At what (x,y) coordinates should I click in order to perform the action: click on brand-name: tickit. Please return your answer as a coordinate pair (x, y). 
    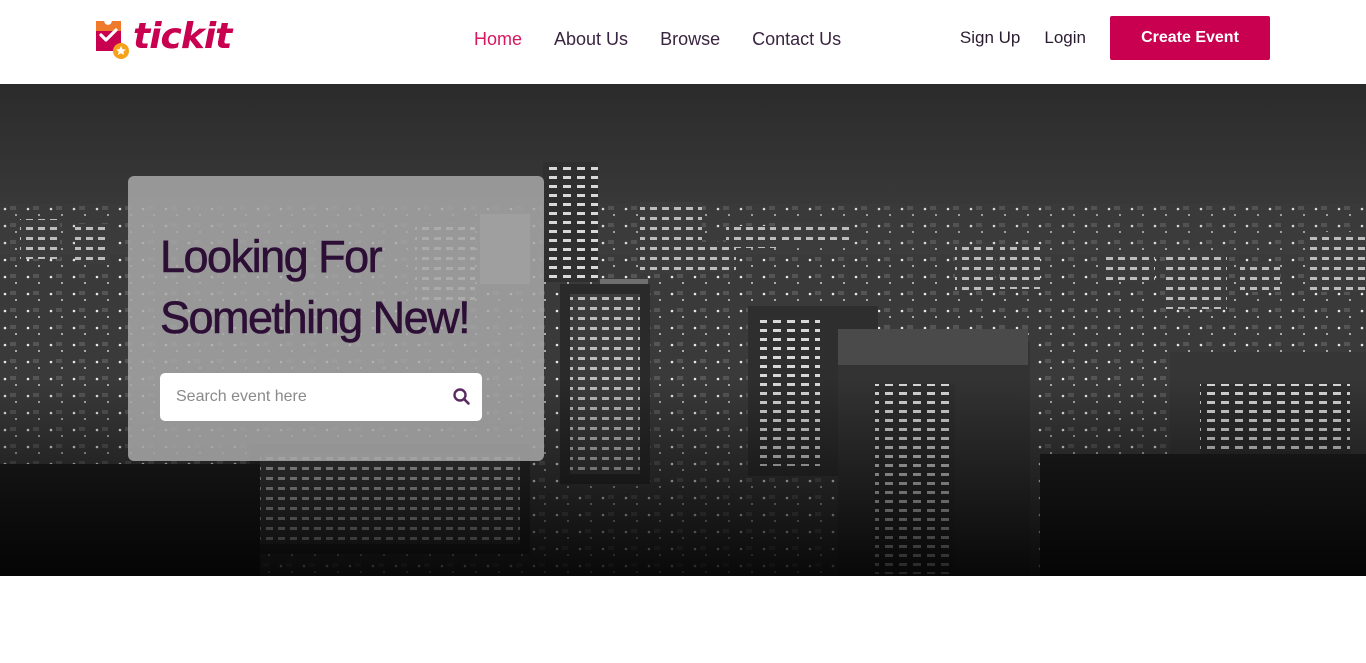
    Looking at the image, I should click on (182, 36).